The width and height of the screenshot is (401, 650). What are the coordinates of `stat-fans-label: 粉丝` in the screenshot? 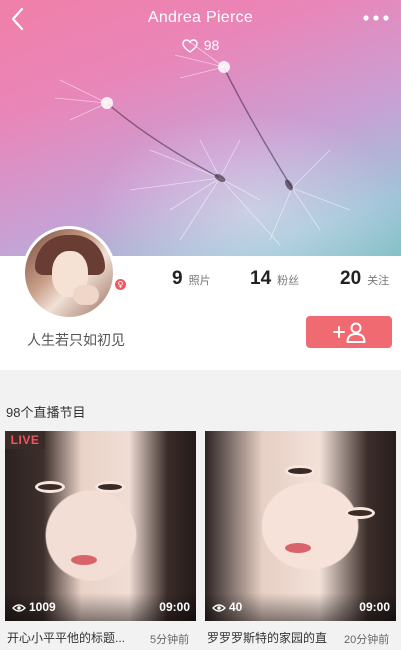 It's located at (288, 281).